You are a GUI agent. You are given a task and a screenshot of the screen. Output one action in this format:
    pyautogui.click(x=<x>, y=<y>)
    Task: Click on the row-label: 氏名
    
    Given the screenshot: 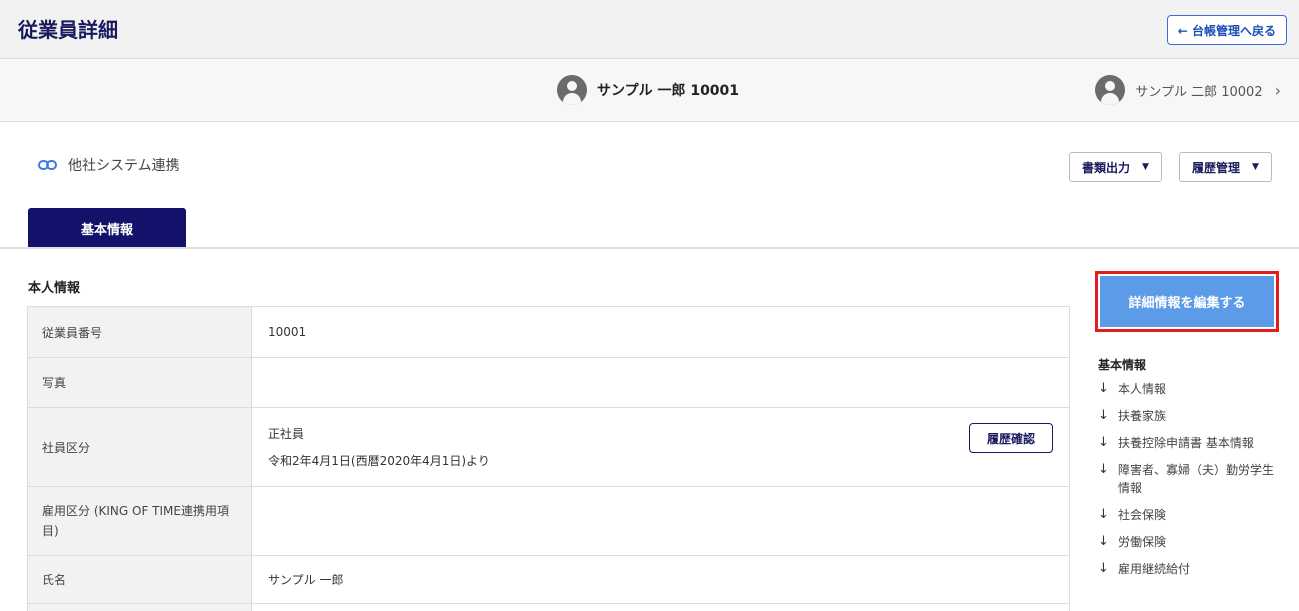 What is the action you would take?
    pyautogui.click(x=139, y=579)
    